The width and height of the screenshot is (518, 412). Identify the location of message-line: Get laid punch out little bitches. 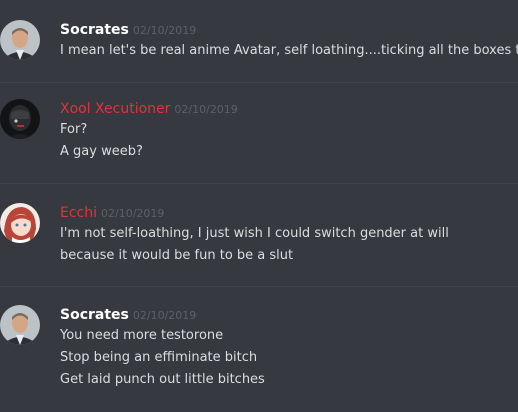
(162, 379).